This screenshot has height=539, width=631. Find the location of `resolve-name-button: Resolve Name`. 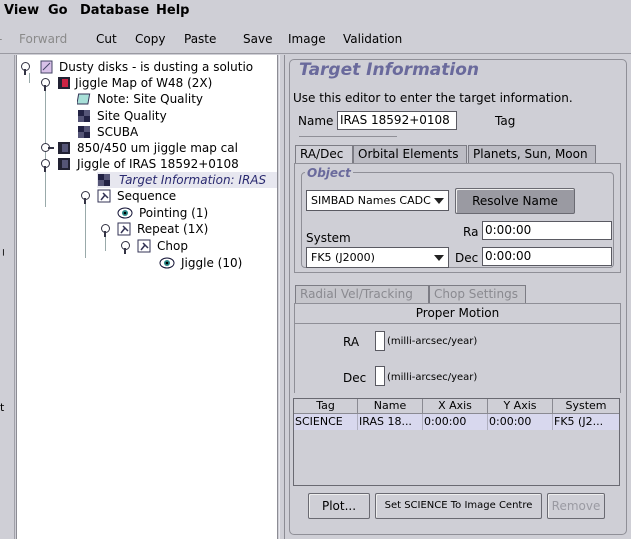

resolve-name-button: Resolve Name is located at coordinates (515, 201).